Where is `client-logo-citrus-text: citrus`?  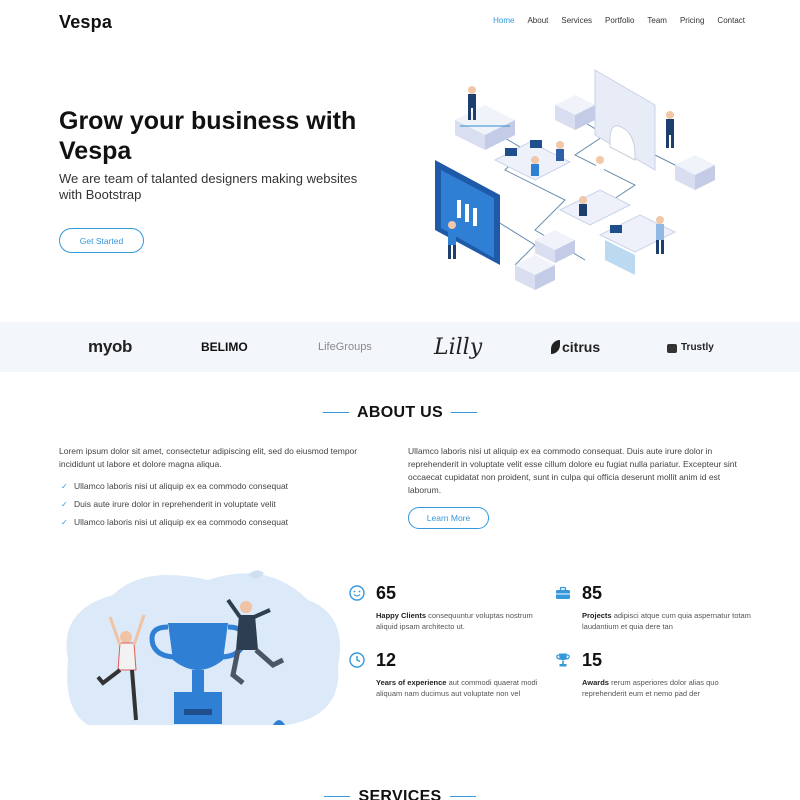
client-logo-citrus-text: citrus is located at coordinates (581, 347).